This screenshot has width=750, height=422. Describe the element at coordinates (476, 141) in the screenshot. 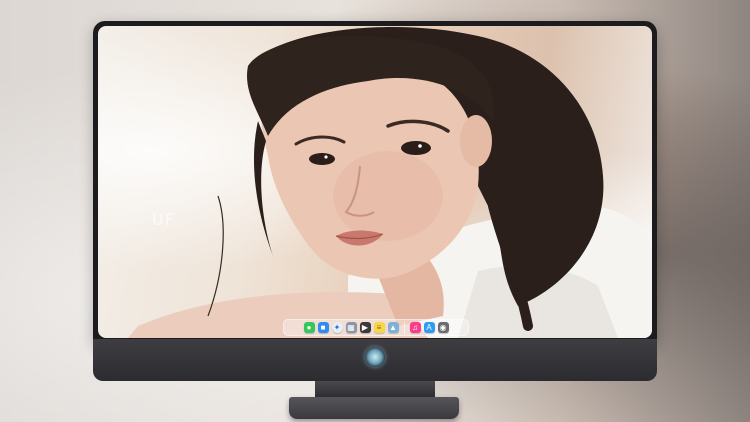

I see `ear` at that location.